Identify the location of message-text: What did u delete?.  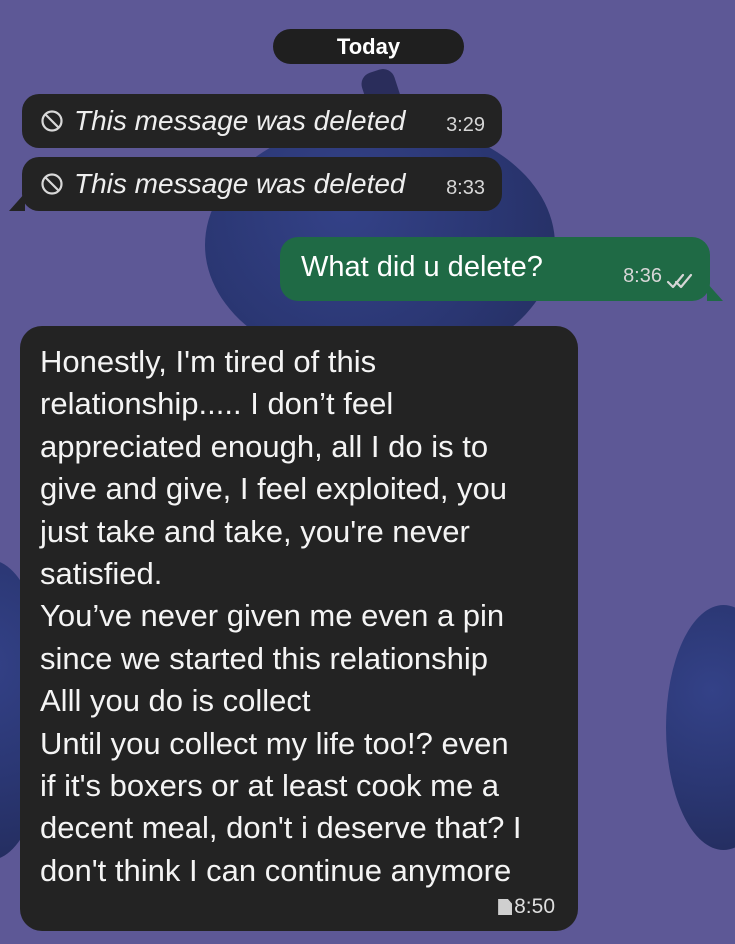
(422, 267).